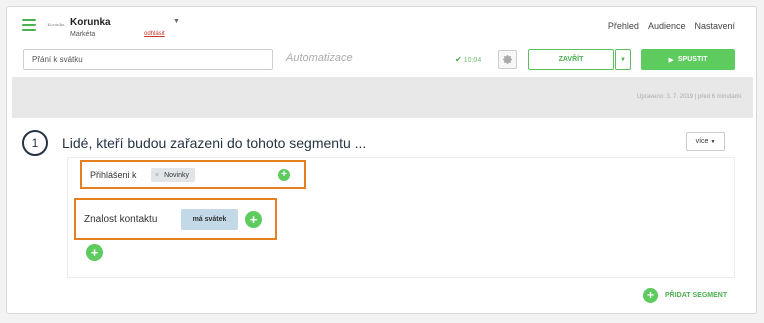  Describe the element at coordinates (689, 97) in the screenshot. I see `updated-timestamp: Upraveno: 3. 7. 2019 | před 6 minutami` at that location.